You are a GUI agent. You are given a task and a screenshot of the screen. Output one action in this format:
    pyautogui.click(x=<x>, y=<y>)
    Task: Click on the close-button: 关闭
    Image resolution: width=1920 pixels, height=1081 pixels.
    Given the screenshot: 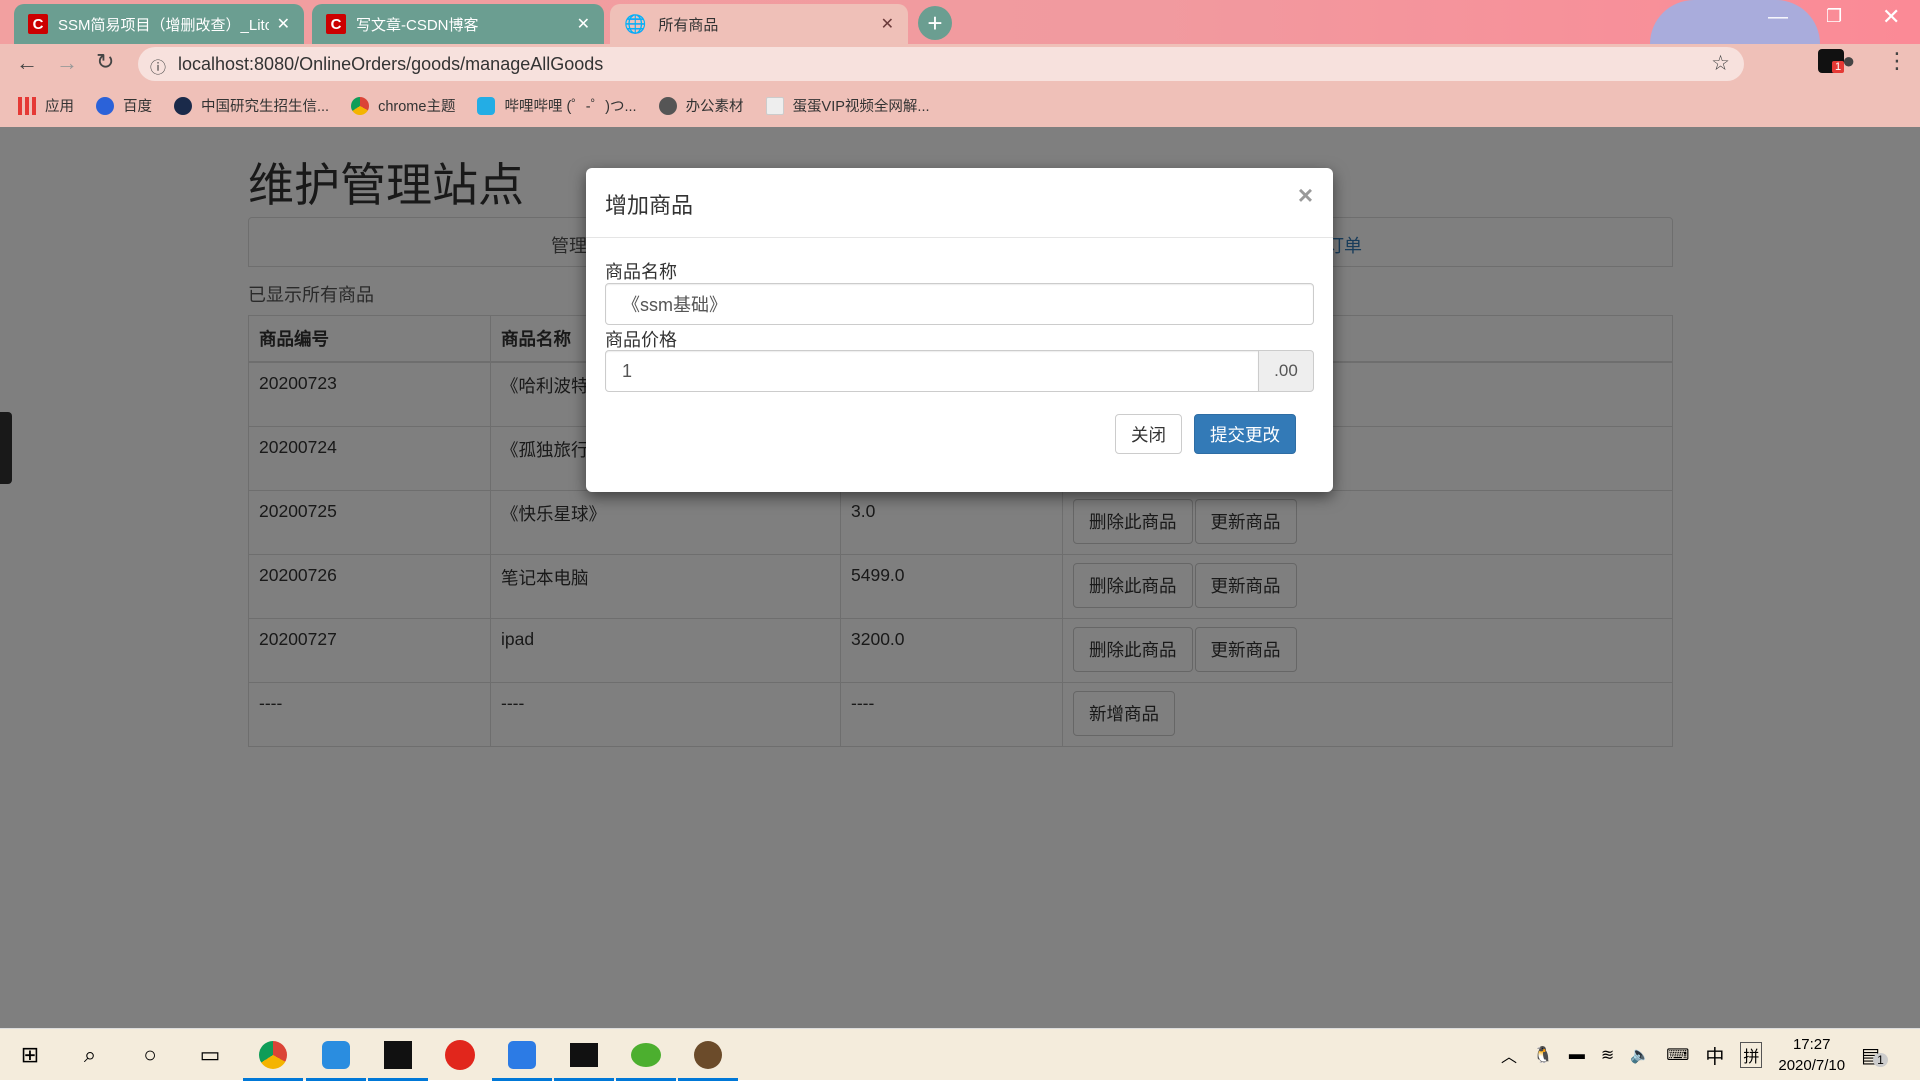 What is the action you would take?
    pyautogui.click(x=1148, y=434)
    